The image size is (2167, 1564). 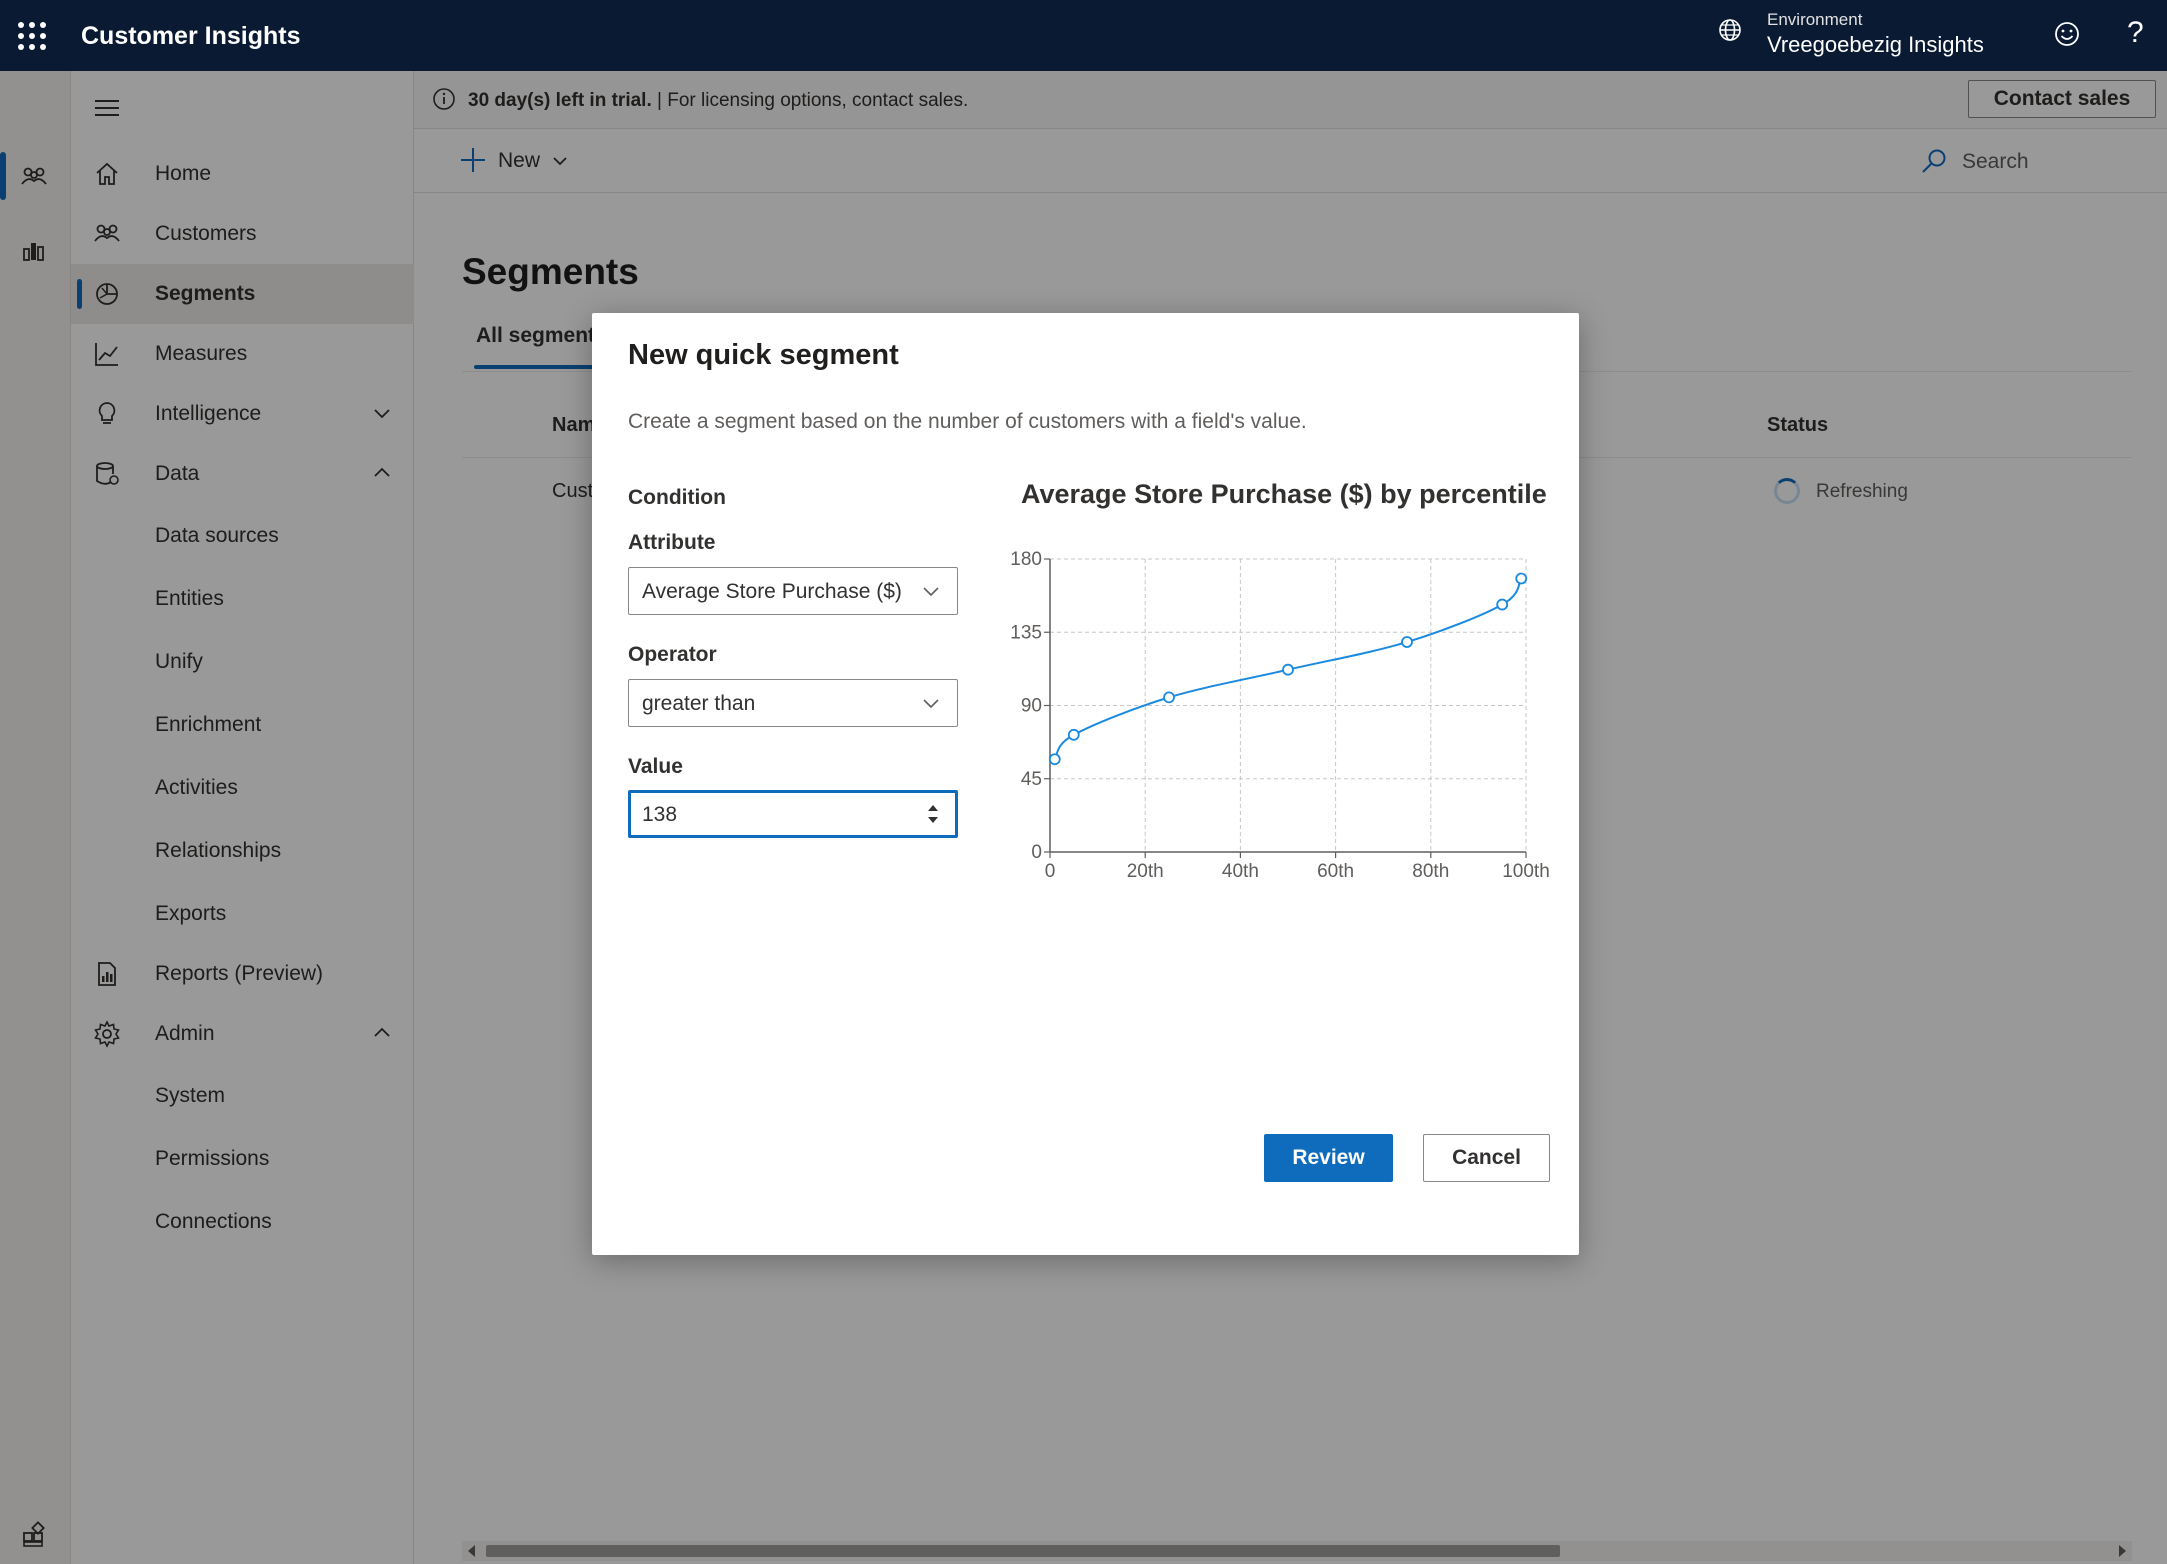 What do you see at coordinates (1279, 715) in the screenshot?
I see `percentile-line-chart: 0 45 90 135 180 0 20th 40th 60th 80th 100th` at bounding box center [1279, 715].